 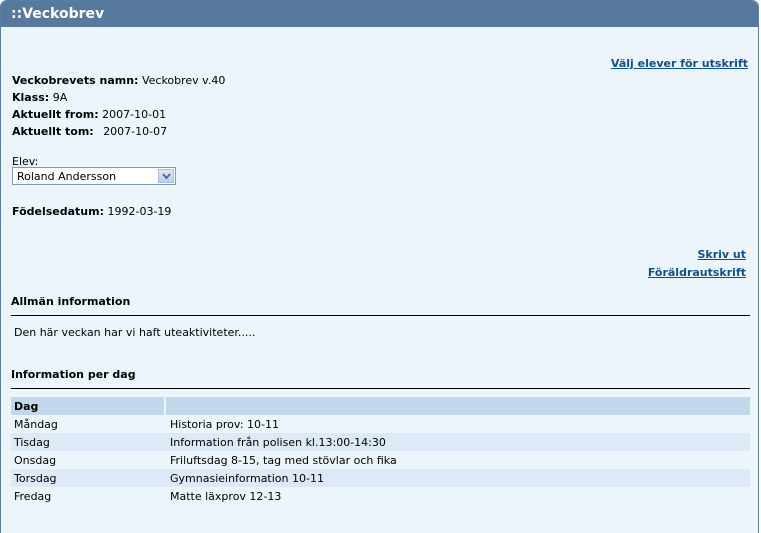 I want to click on day-cell: Onsdag, so click(x=35, y=460).